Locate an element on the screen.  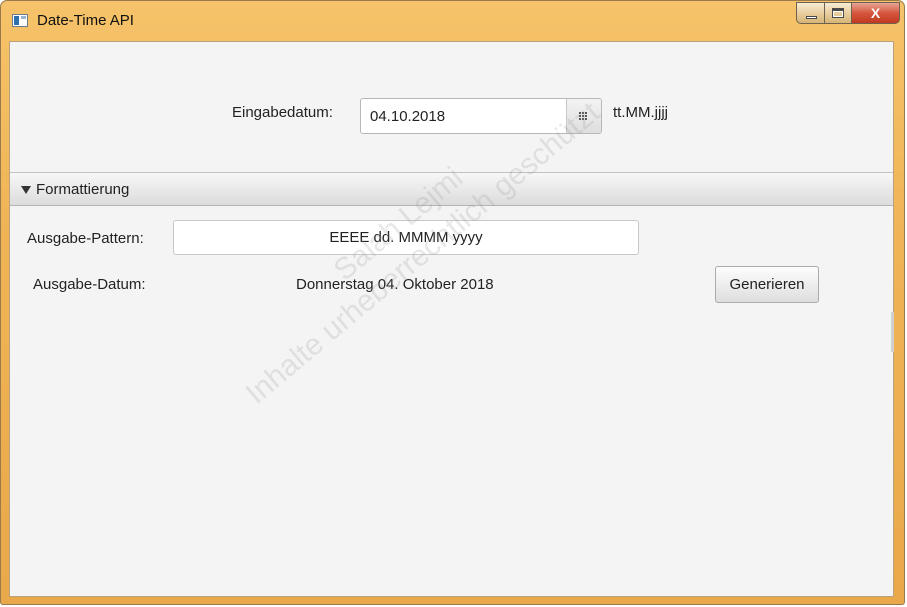
calendar-button is located at coordinates (583, 116).